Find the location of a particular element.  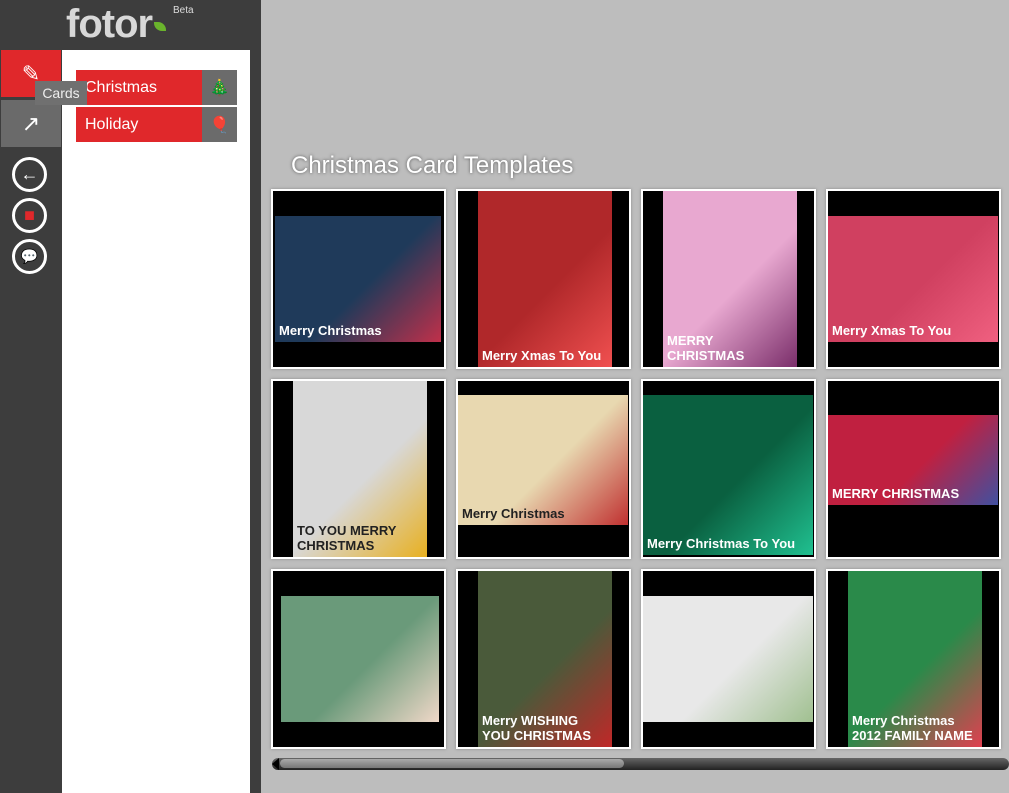

card-thumbnail: Merry Christmas 2012 FAMILY NAME is located at coordinates (915, 659).